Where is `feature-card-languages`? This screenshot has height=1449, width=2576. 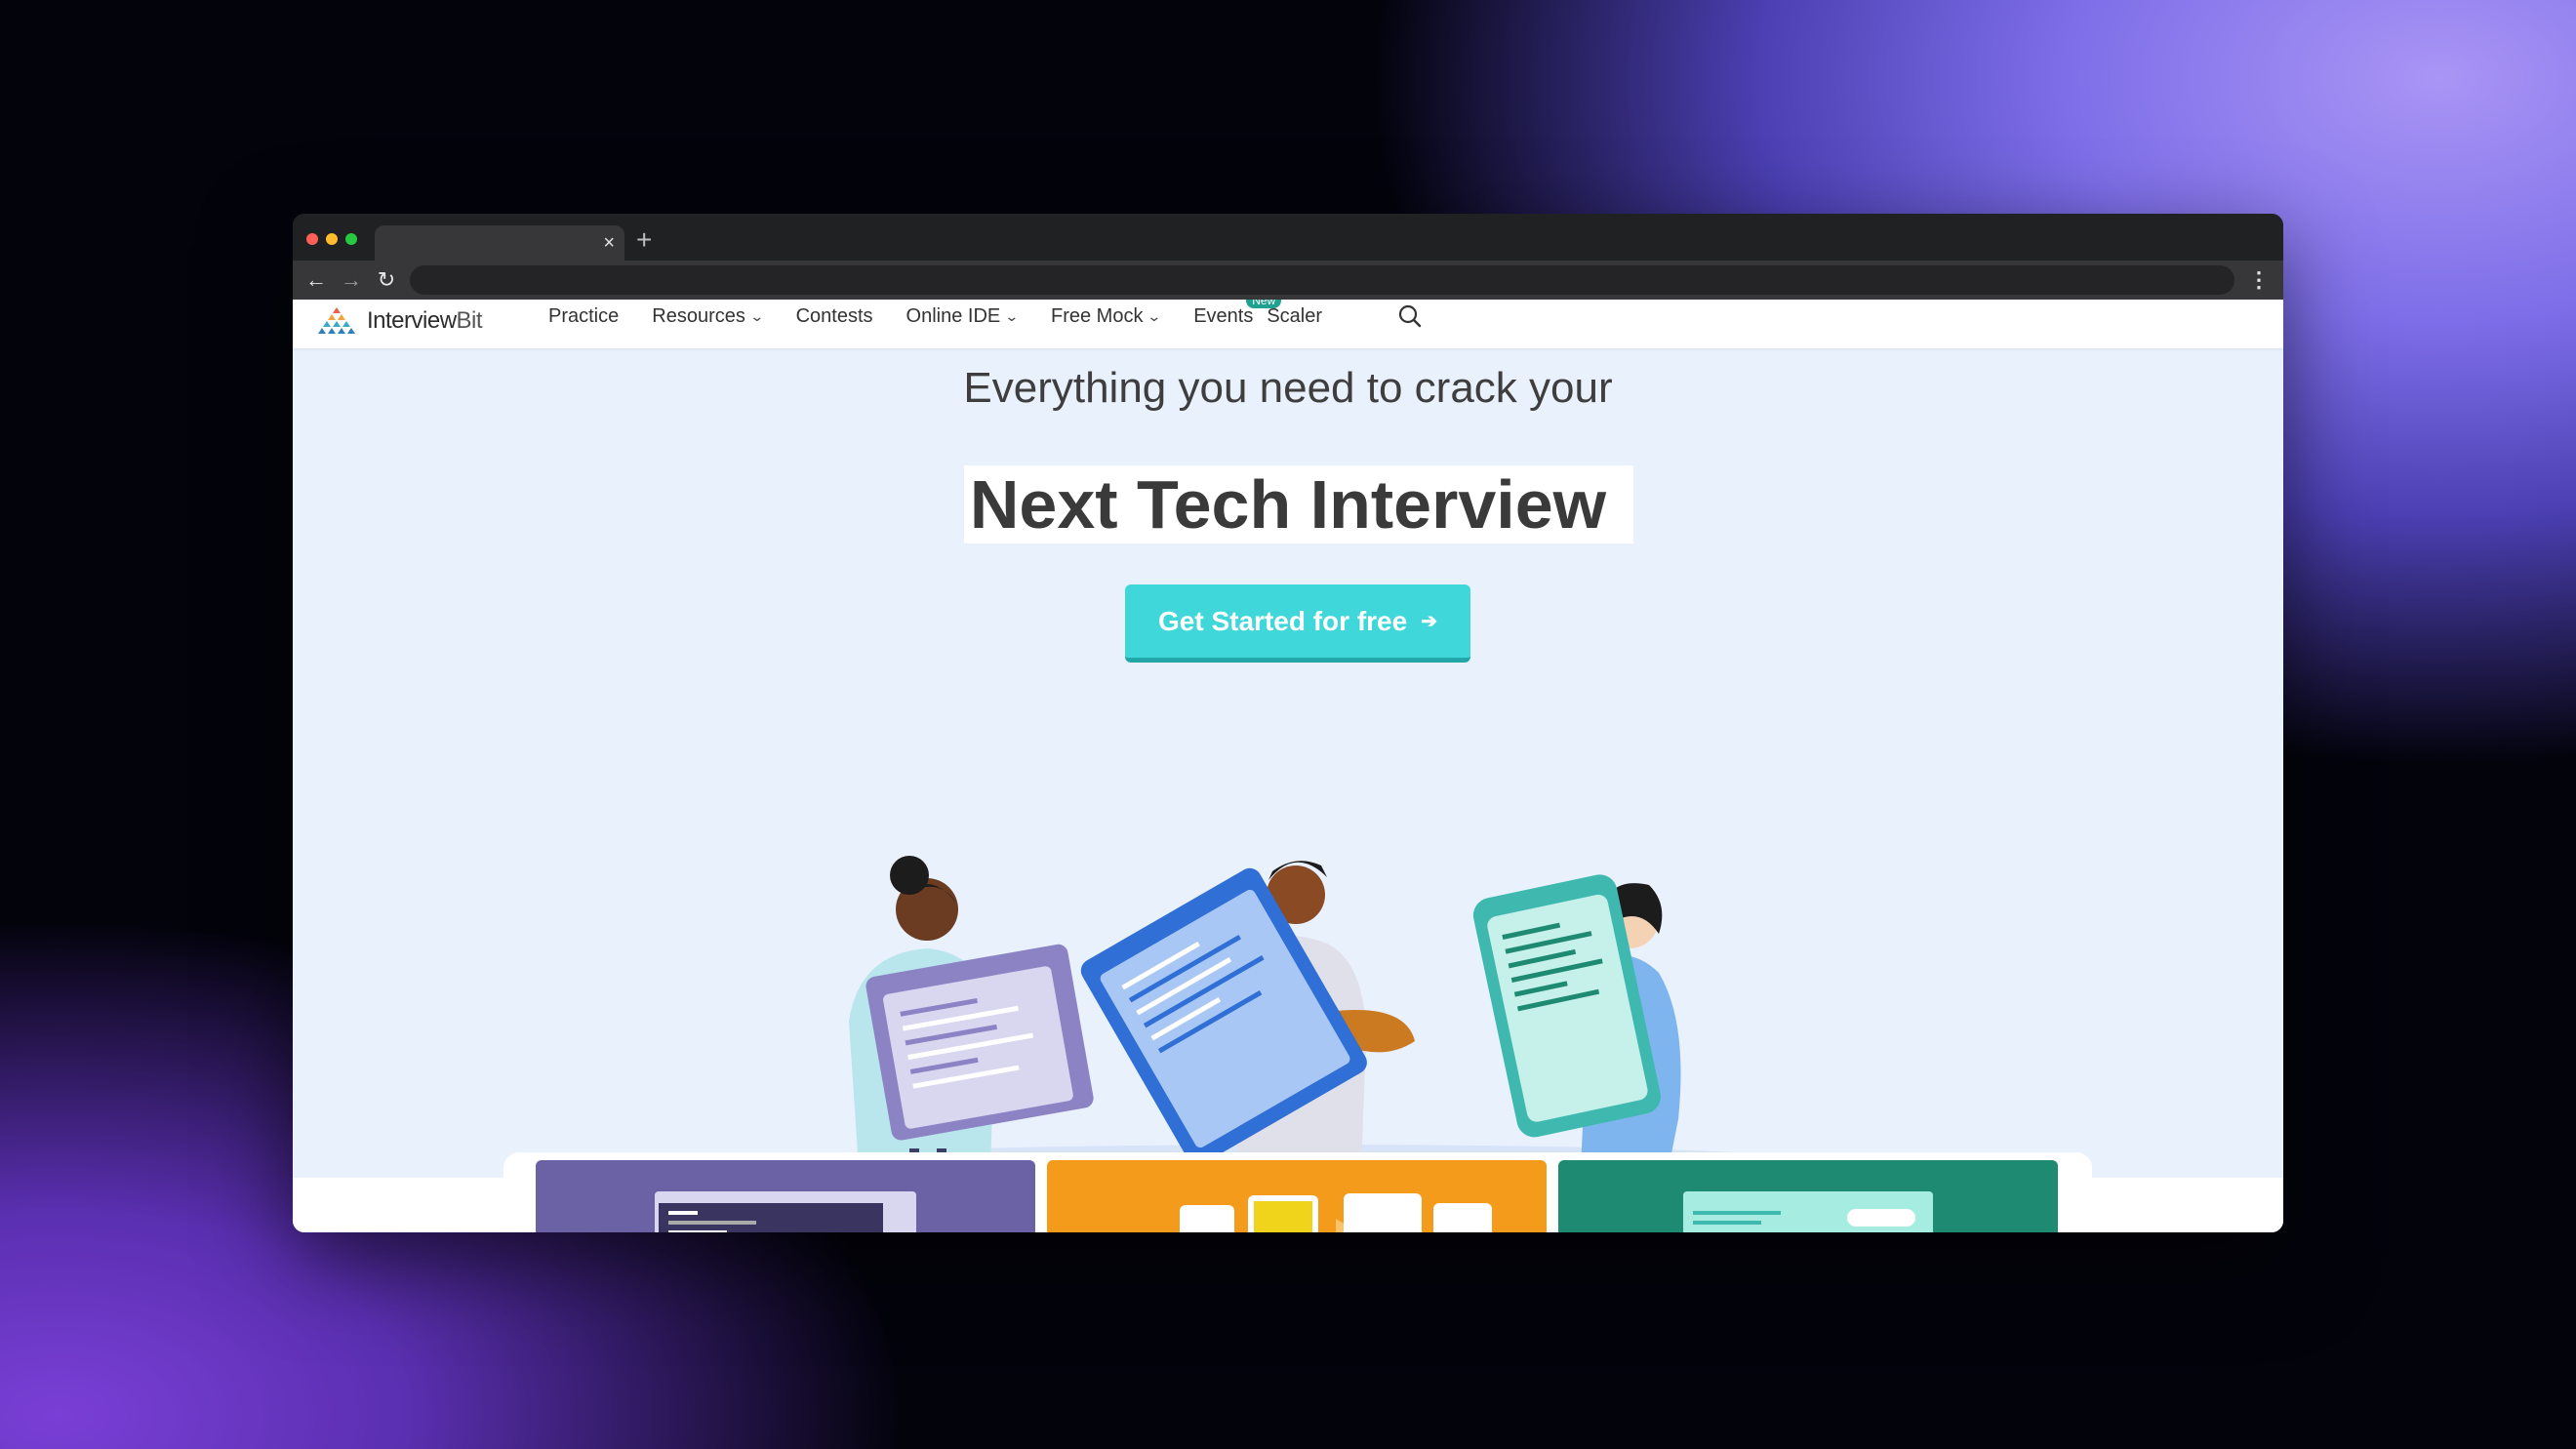
feature-card-languages is located at coordinates (1297, 1196).